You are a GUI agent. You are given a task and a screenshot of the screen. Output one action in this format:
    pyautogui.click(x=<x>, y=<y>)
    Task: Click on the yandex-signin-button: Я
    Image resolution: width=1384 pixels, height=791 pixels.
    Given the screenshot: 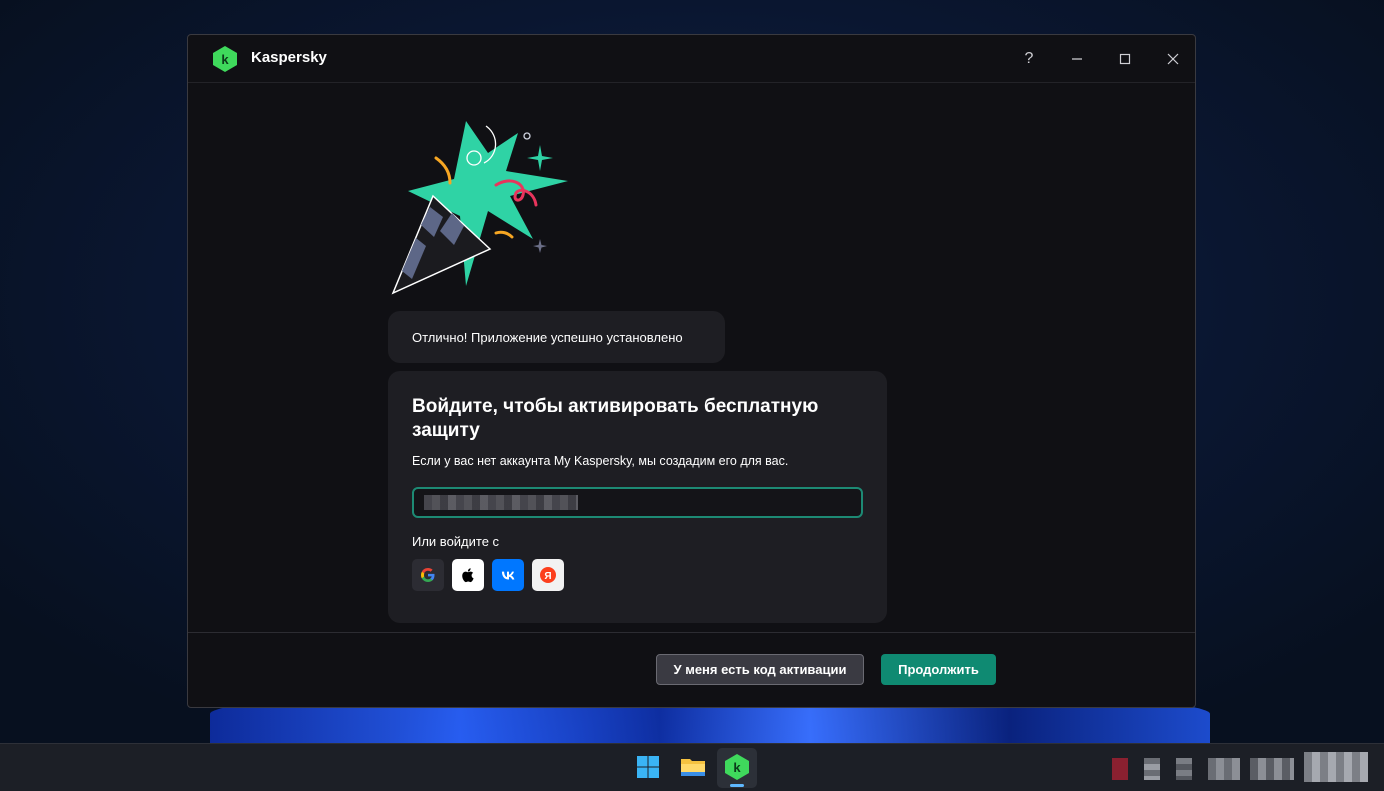 What is the action you would take?
    pyautogui.click(x=548, y=575)
    